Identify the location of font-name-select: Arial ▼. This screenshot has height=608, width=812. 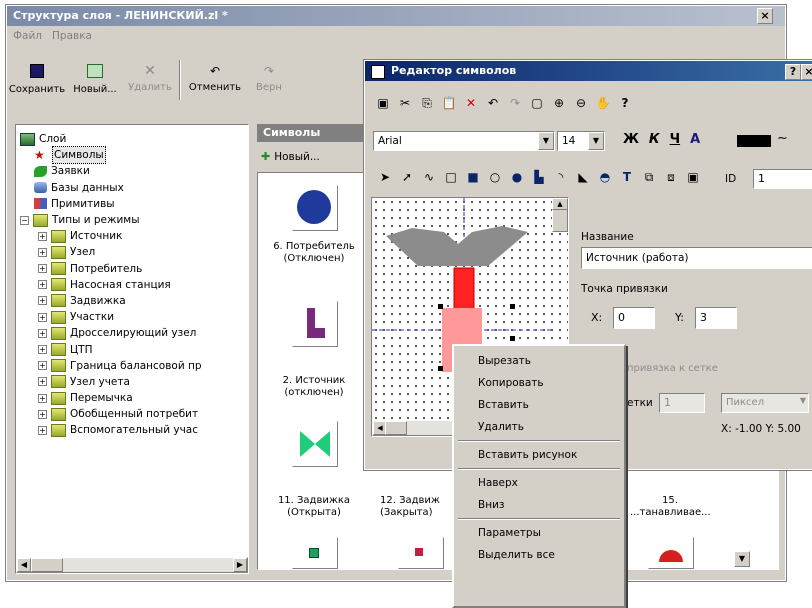
(464, 141).